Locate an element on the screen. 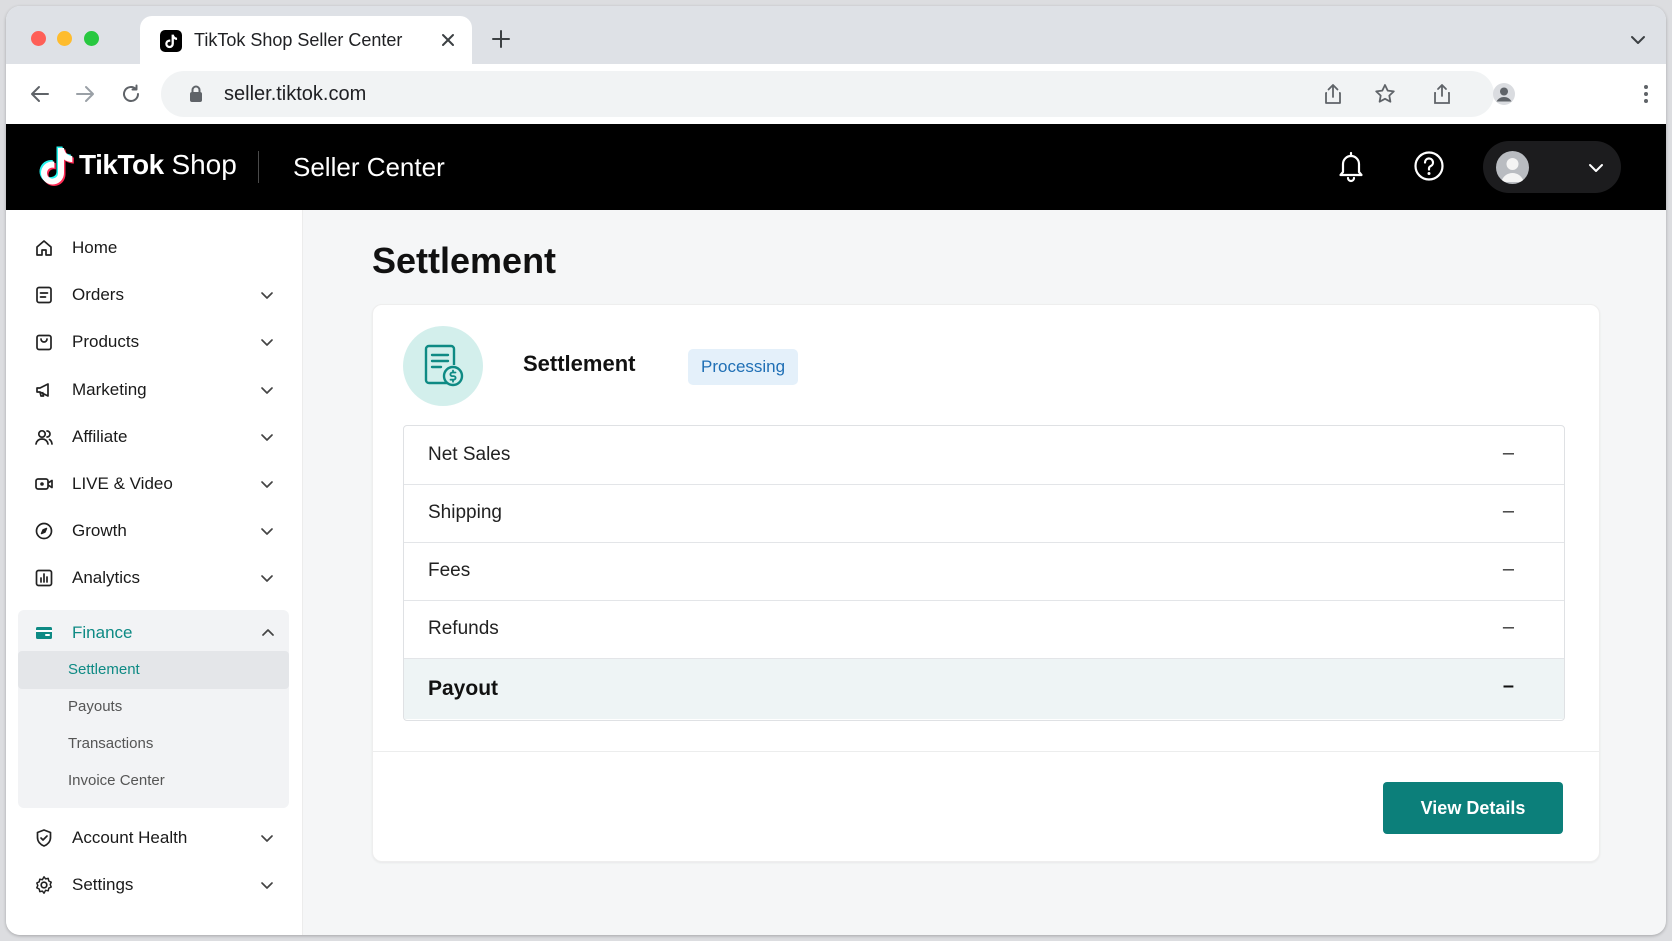  sidebar-item-settings: Settings is located at coordinates (153, 885).